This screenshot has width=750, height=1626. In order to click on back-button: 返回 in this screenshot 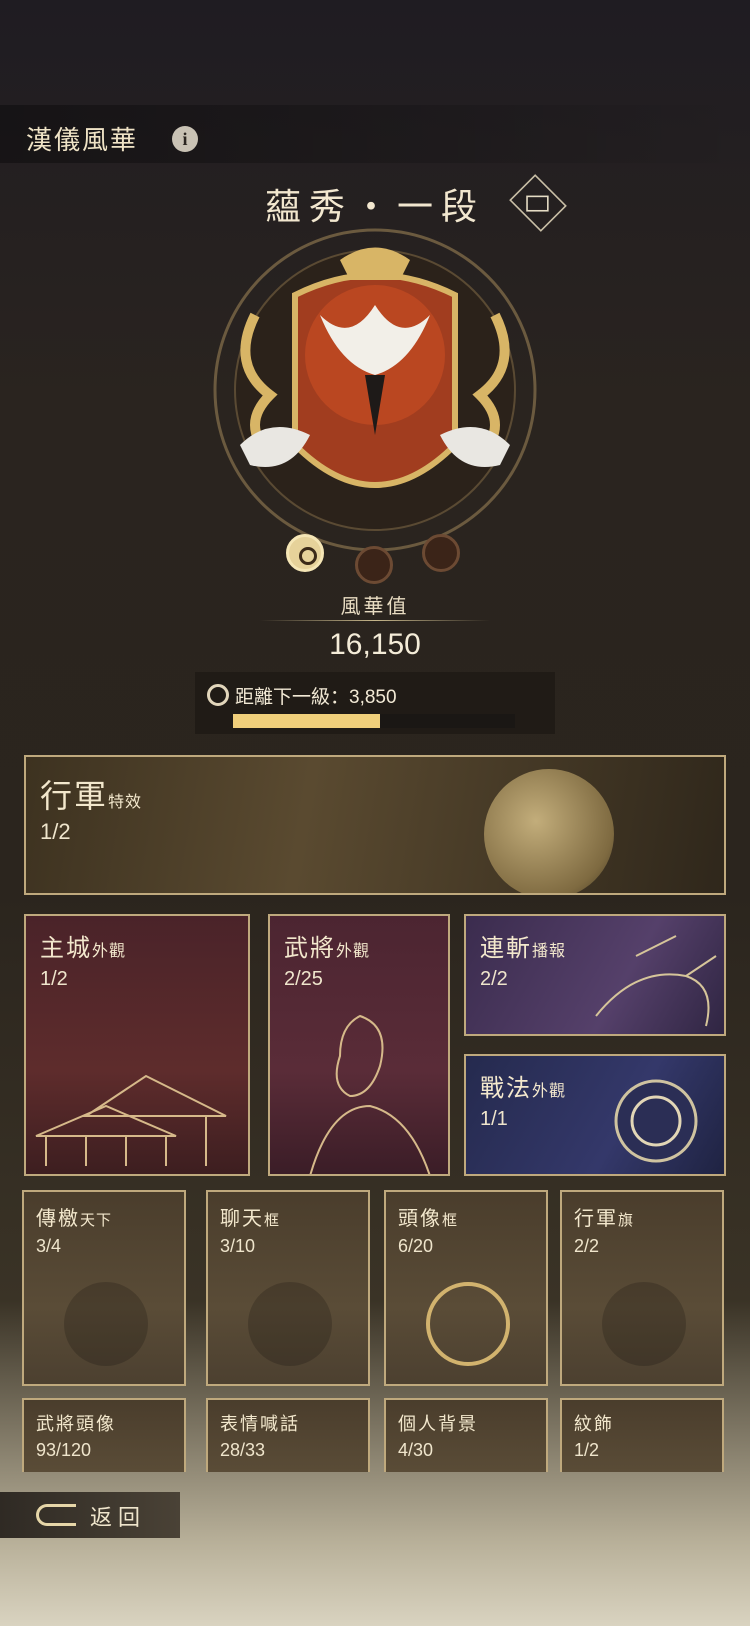, I will do `click(90, 1515)`.